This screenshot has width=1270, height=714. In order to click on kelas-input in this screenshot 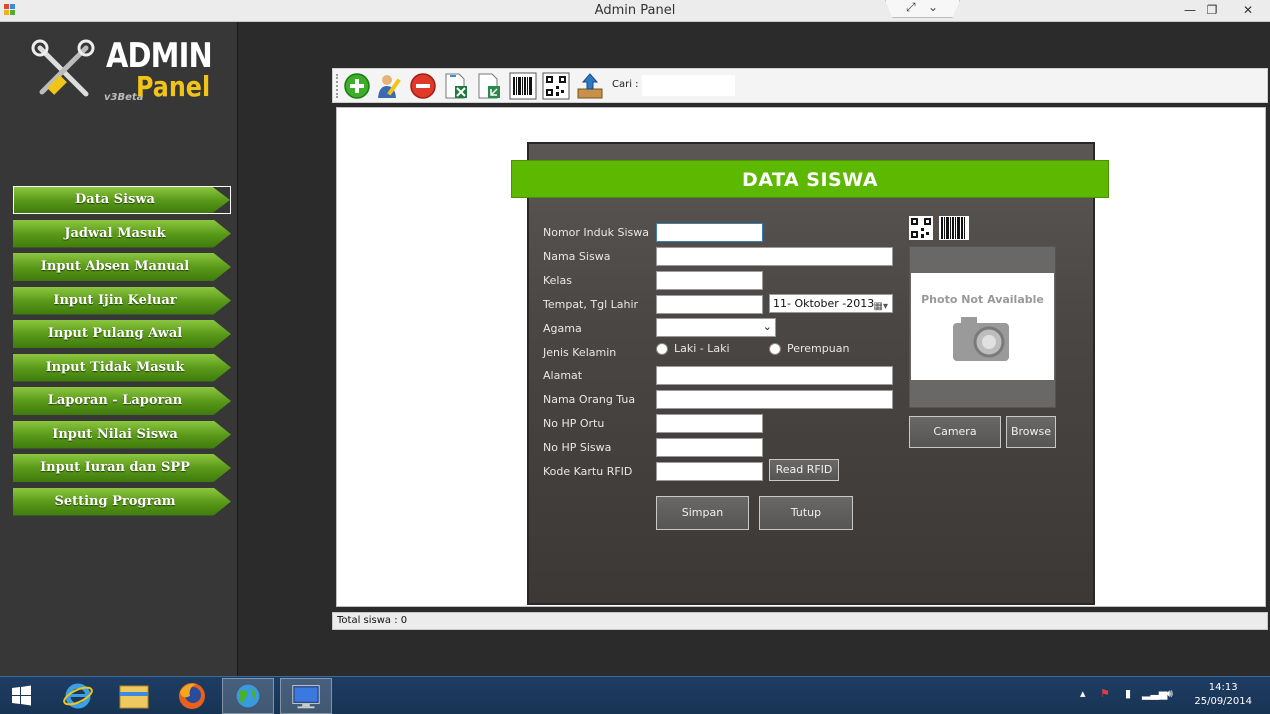, I will do `click(709, 280)`.